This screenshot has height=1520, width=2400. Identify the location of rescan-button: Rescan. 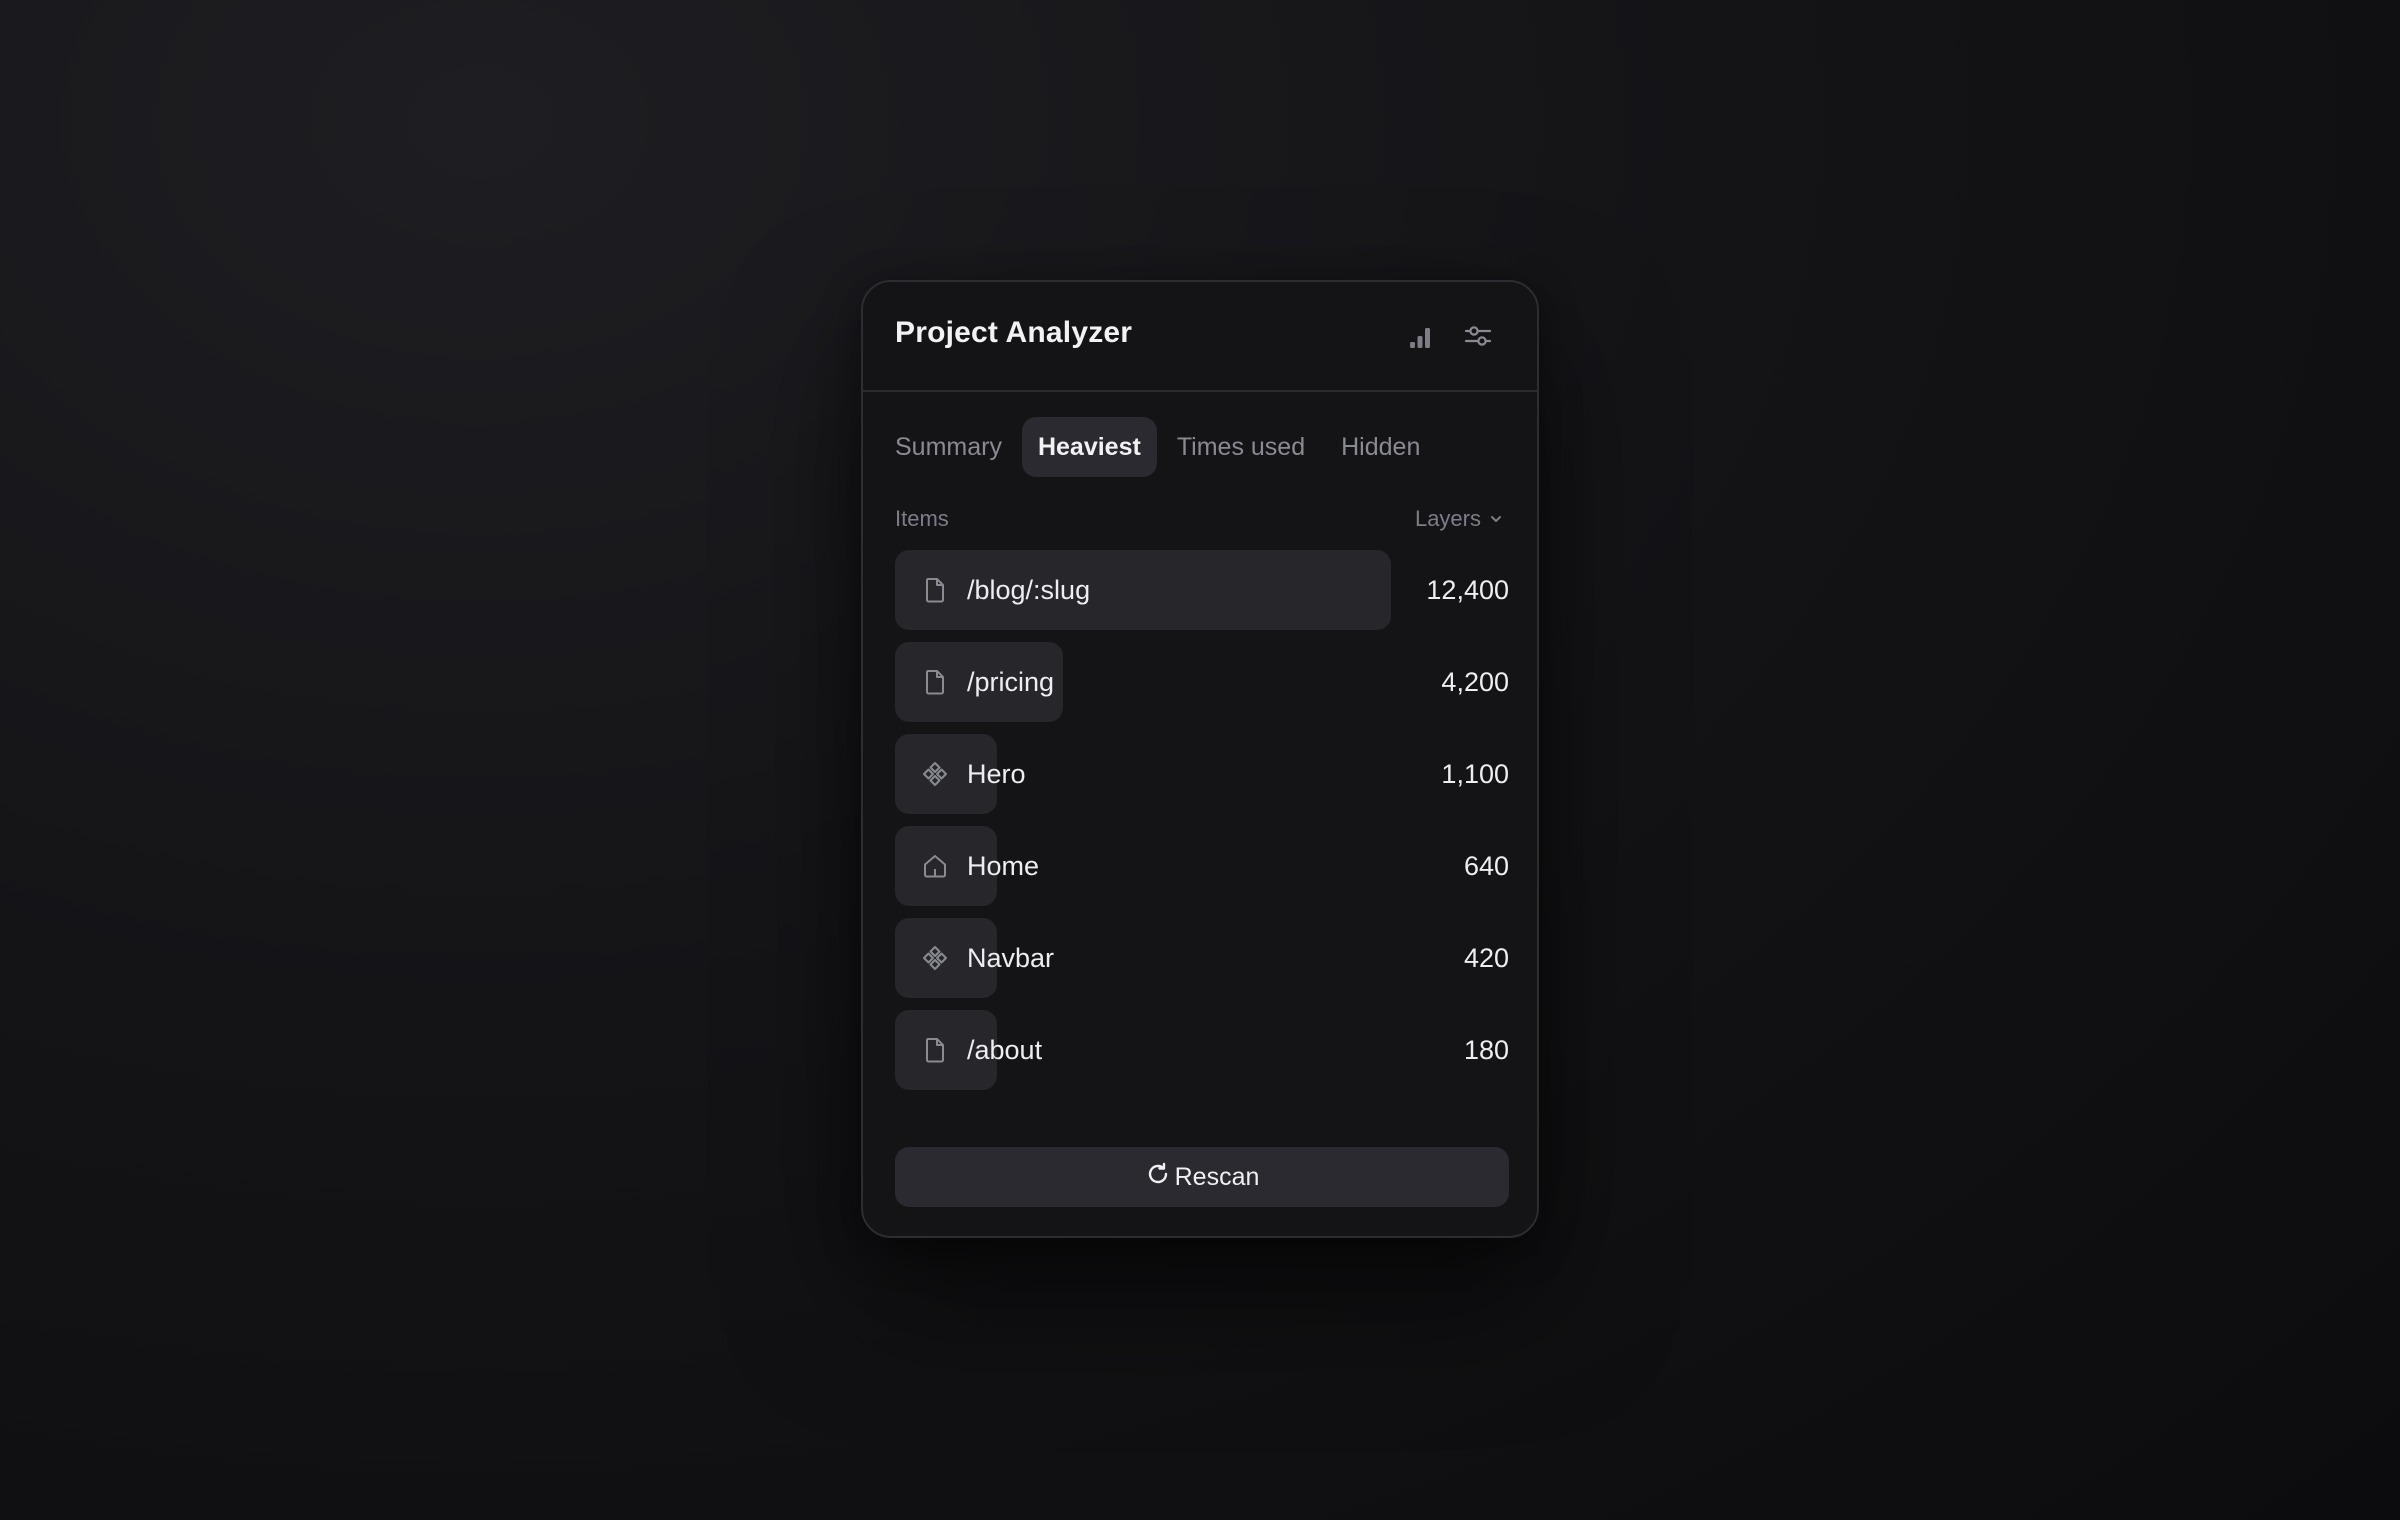
(1202, 1177).